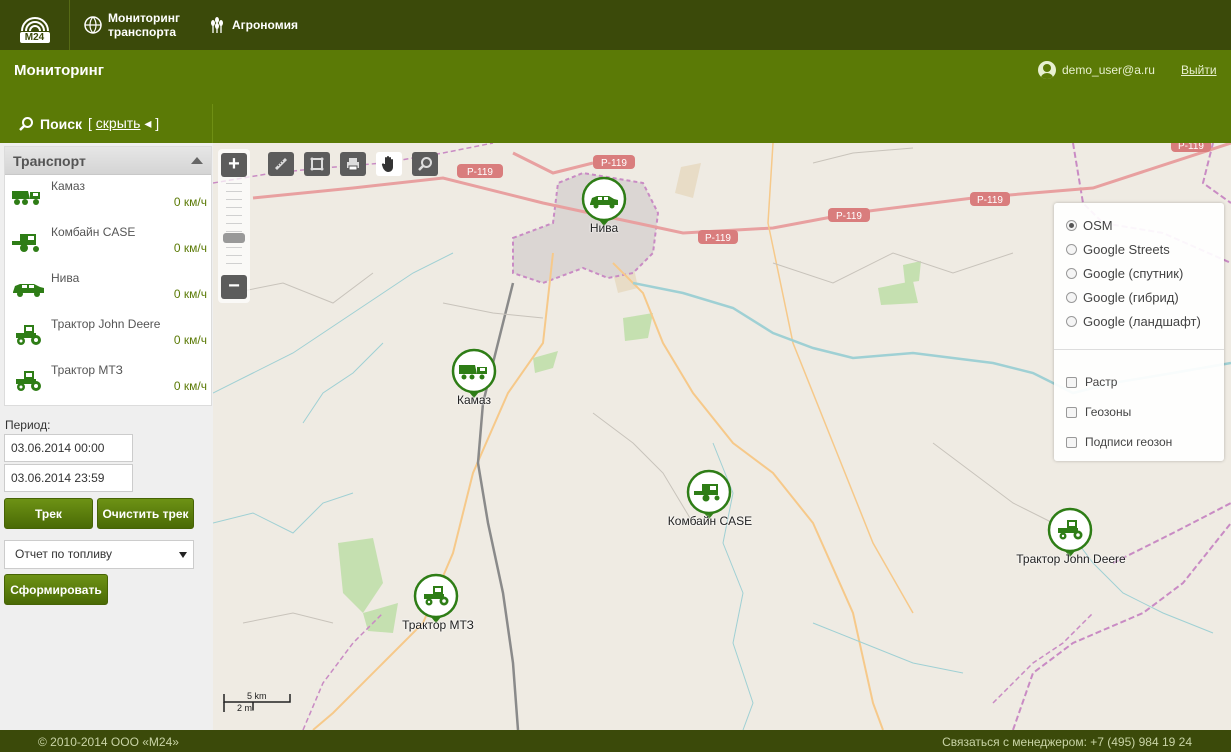 The width and height of the screenshot is (1231, 752). I want to click on layer-google-hybrid: Google (гибрид), so click(1122, 297).